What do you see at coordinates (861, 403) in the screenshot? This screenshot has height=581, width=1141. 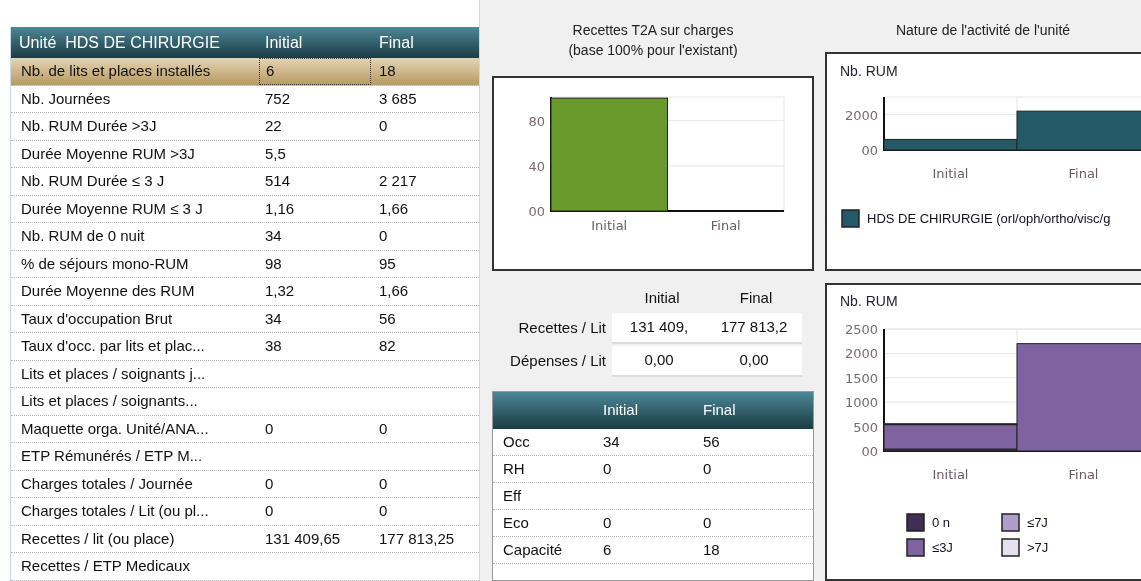 I see `axis-tick-label: 1000` at bounding box center [861, 403].